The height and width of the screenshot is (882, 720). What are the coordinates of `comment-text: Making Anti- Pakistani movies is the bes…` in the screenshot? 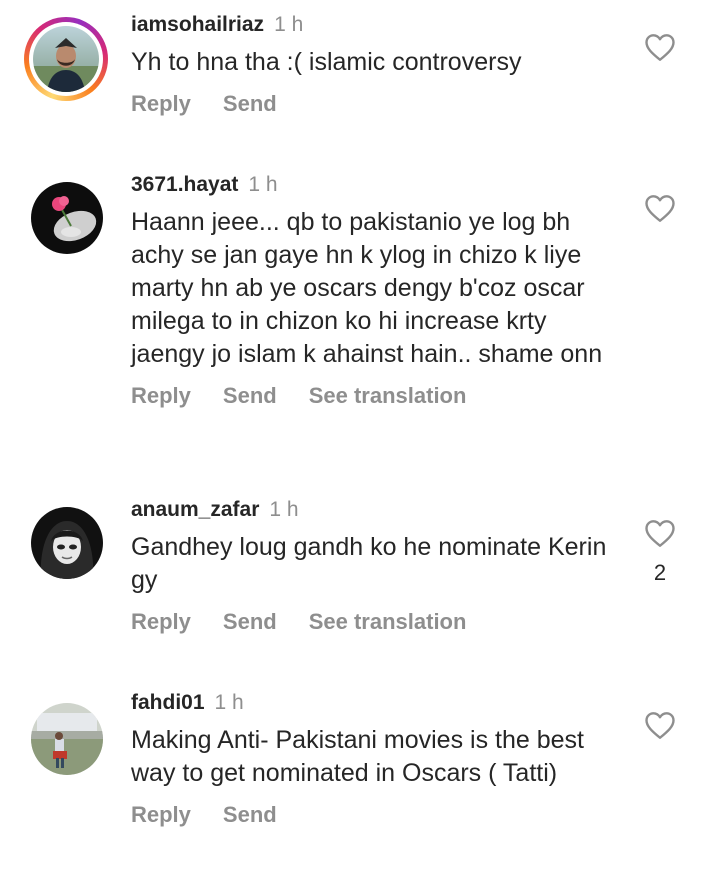 It's located at (357, 756).